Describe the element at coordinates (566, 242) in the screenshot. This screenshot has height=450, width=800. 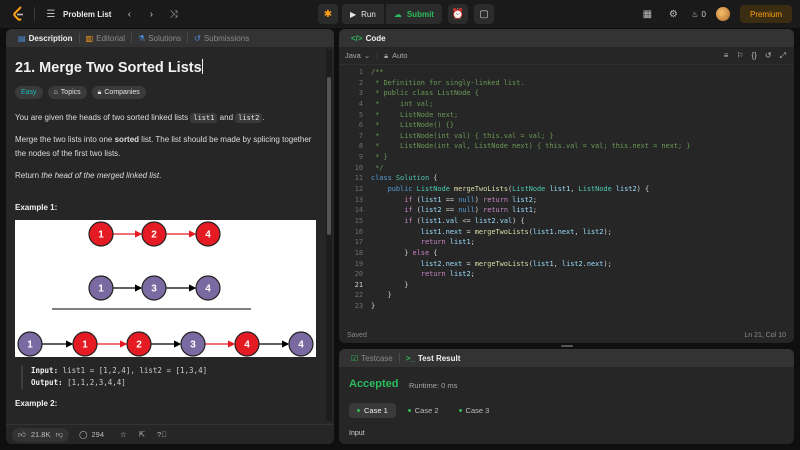
I see `code-line: 17 return list1;` at that location.